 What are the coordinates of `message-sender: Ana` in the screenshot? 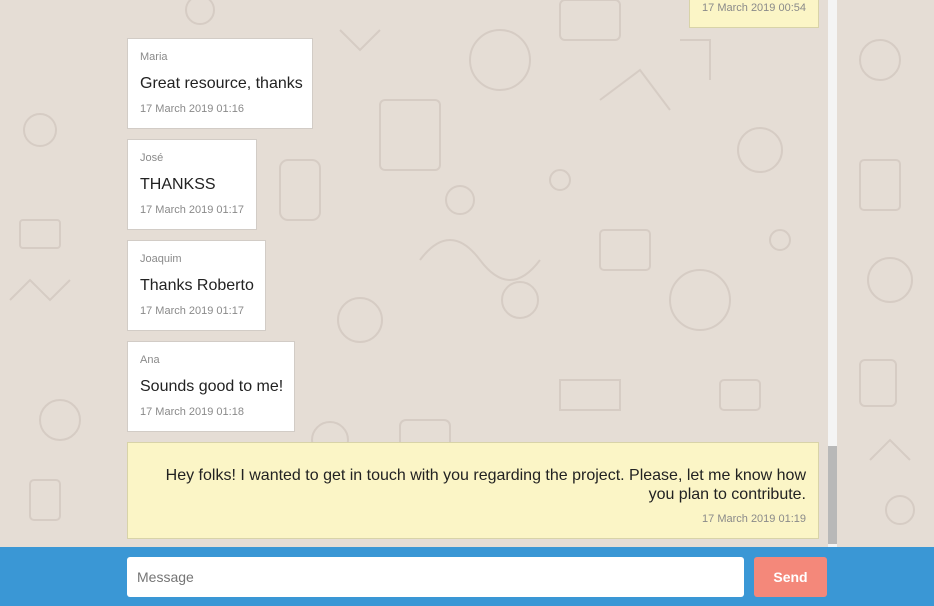 It's located at (150, 360).